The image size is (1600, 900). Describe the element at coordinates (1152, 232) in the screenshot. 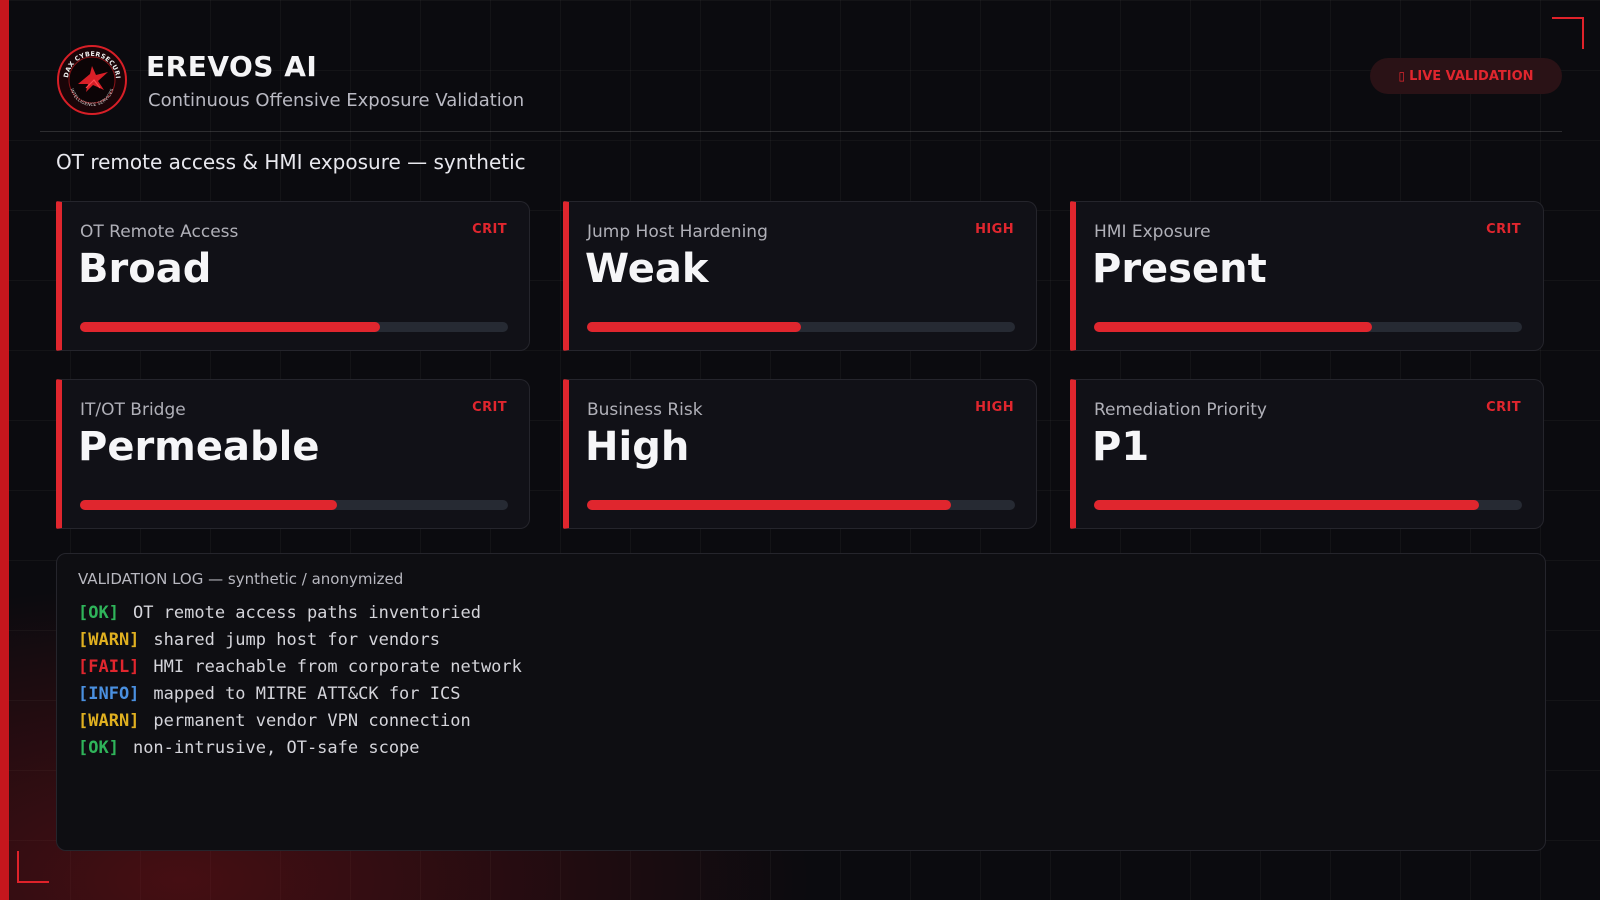

I see `card-label: HMI Exposure` at that location.